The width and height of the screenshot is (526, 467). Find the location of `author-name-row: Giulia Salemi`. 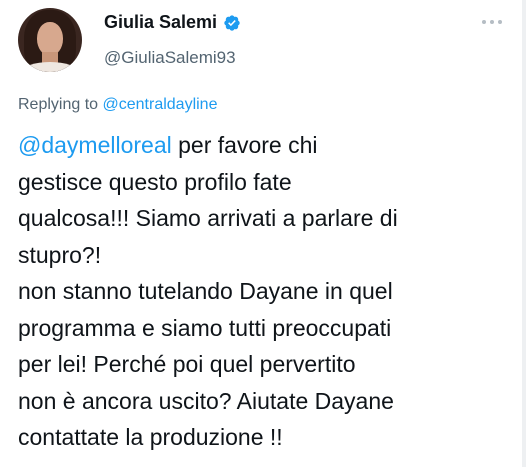

author-name-row: Giulia Salemi is located at coordinates (172, 22).